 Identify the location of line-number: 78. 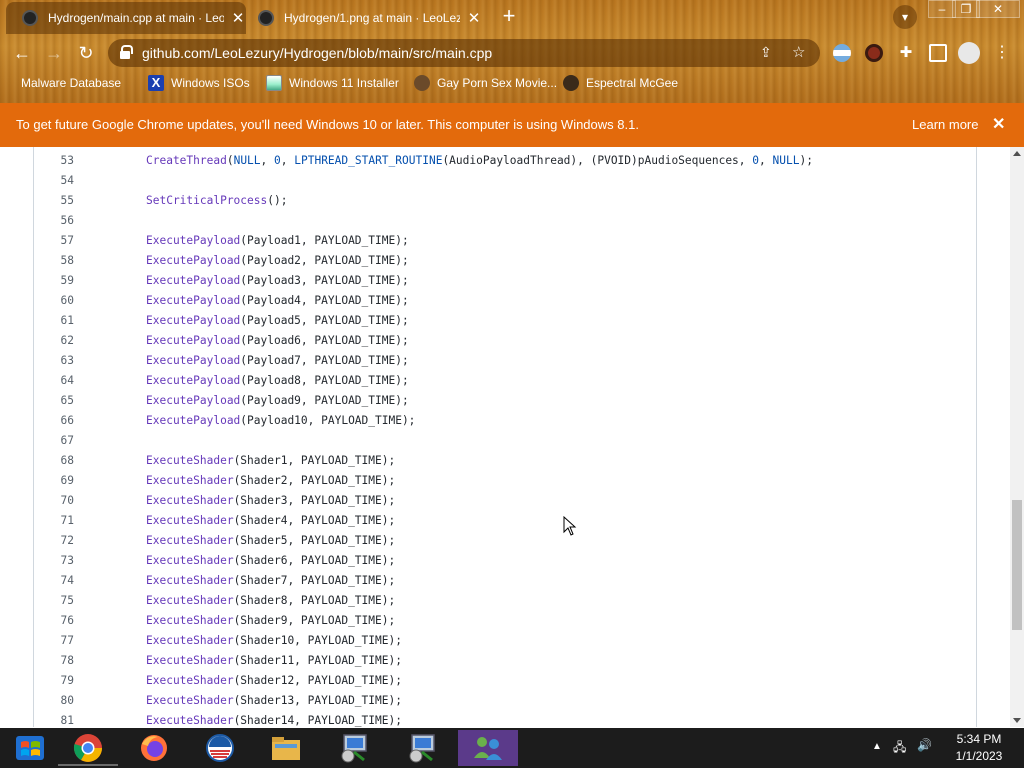
(58, 661).